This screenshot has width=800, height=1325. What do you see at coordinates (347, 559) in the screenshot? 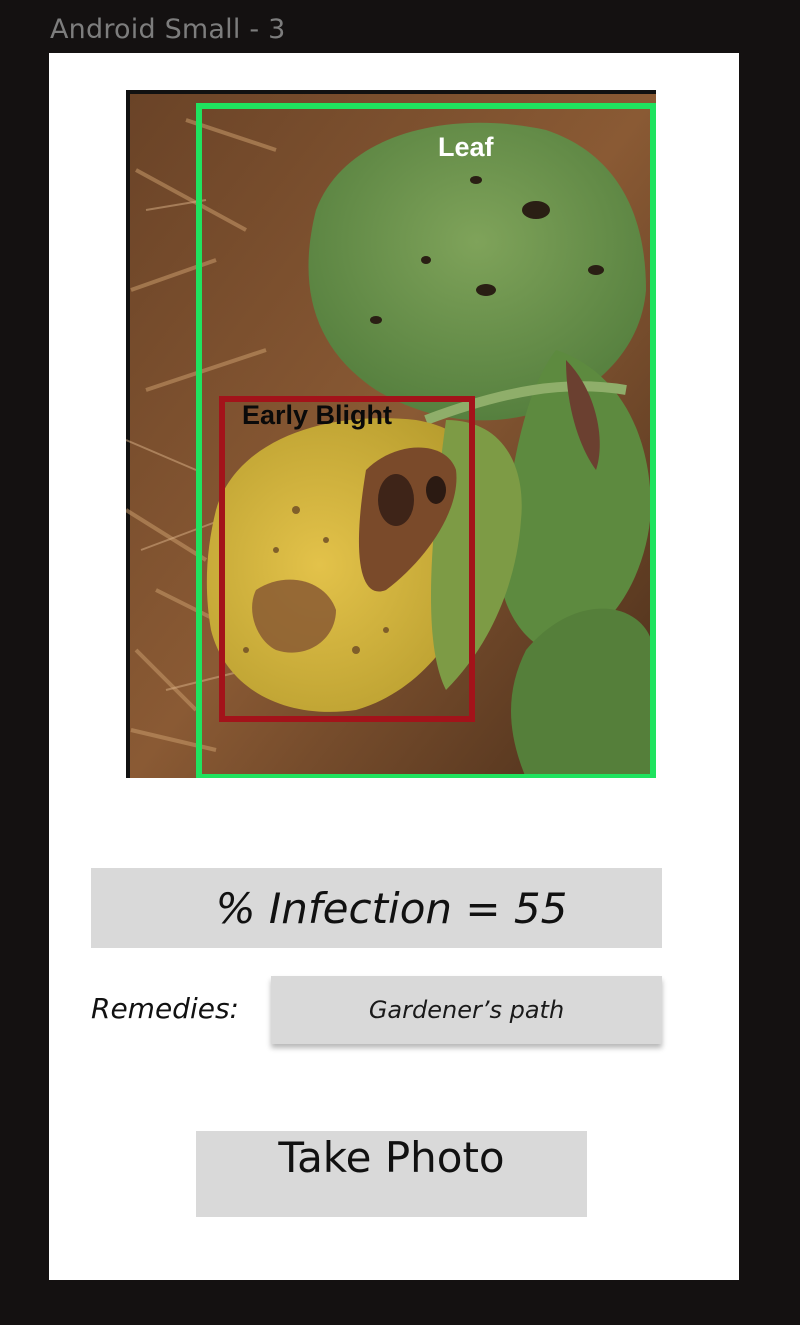
I see `early-blight-bounding-box` at bounding box center [347, 559].